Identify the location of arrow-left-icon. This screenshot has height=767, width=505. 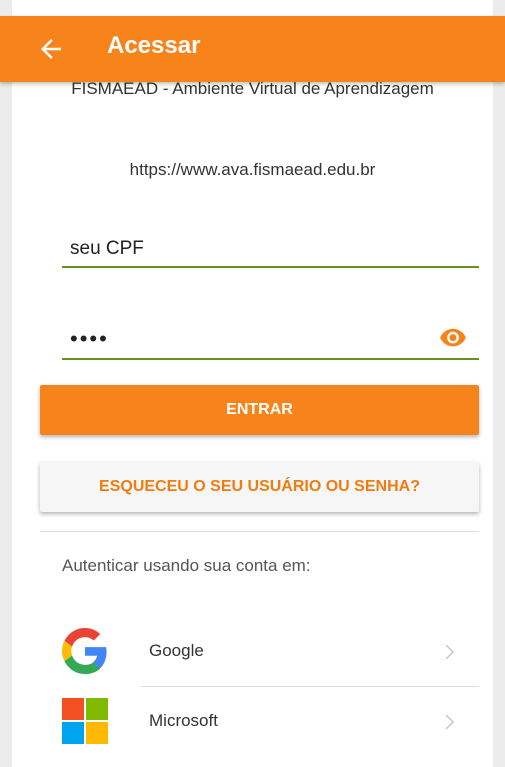
(51, 49).